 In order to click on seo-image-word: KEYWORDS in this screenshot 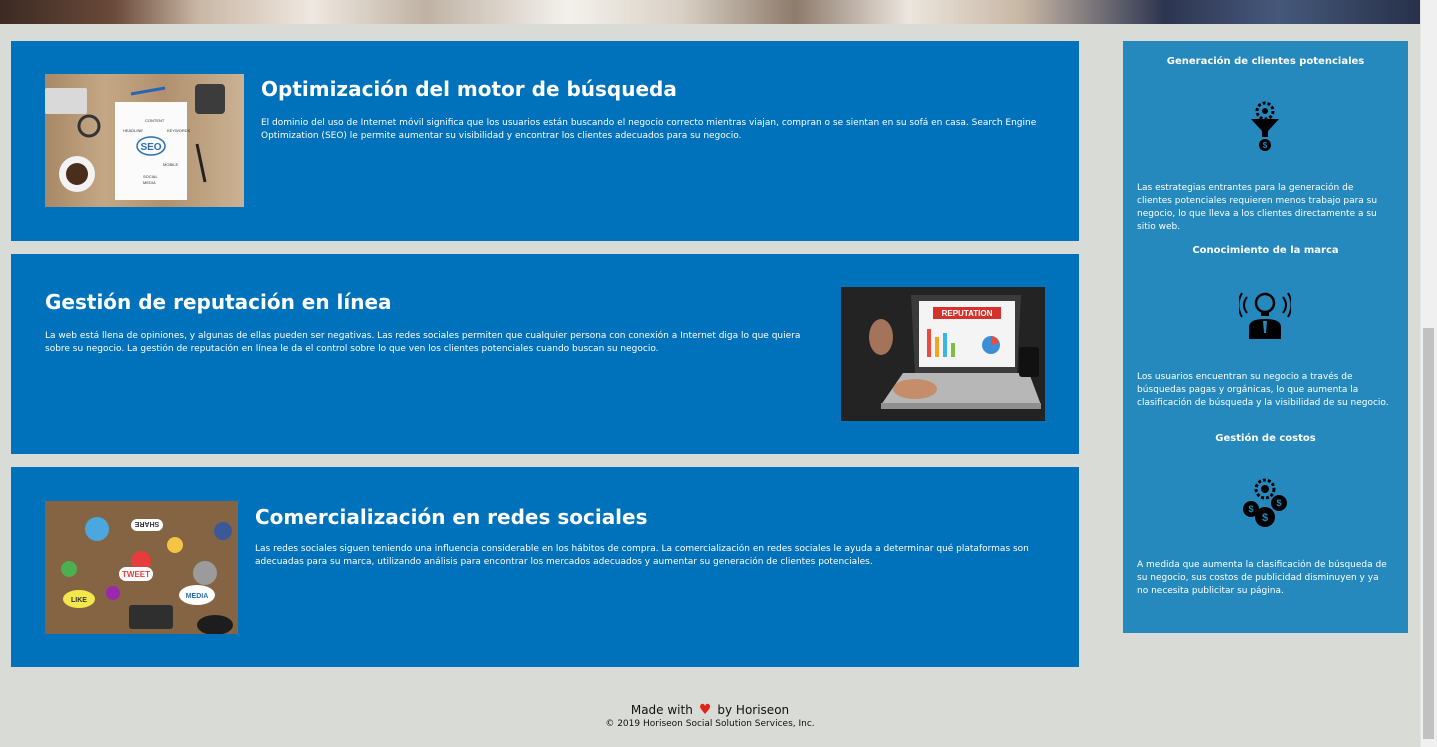, I will do `click(179, 130)`.